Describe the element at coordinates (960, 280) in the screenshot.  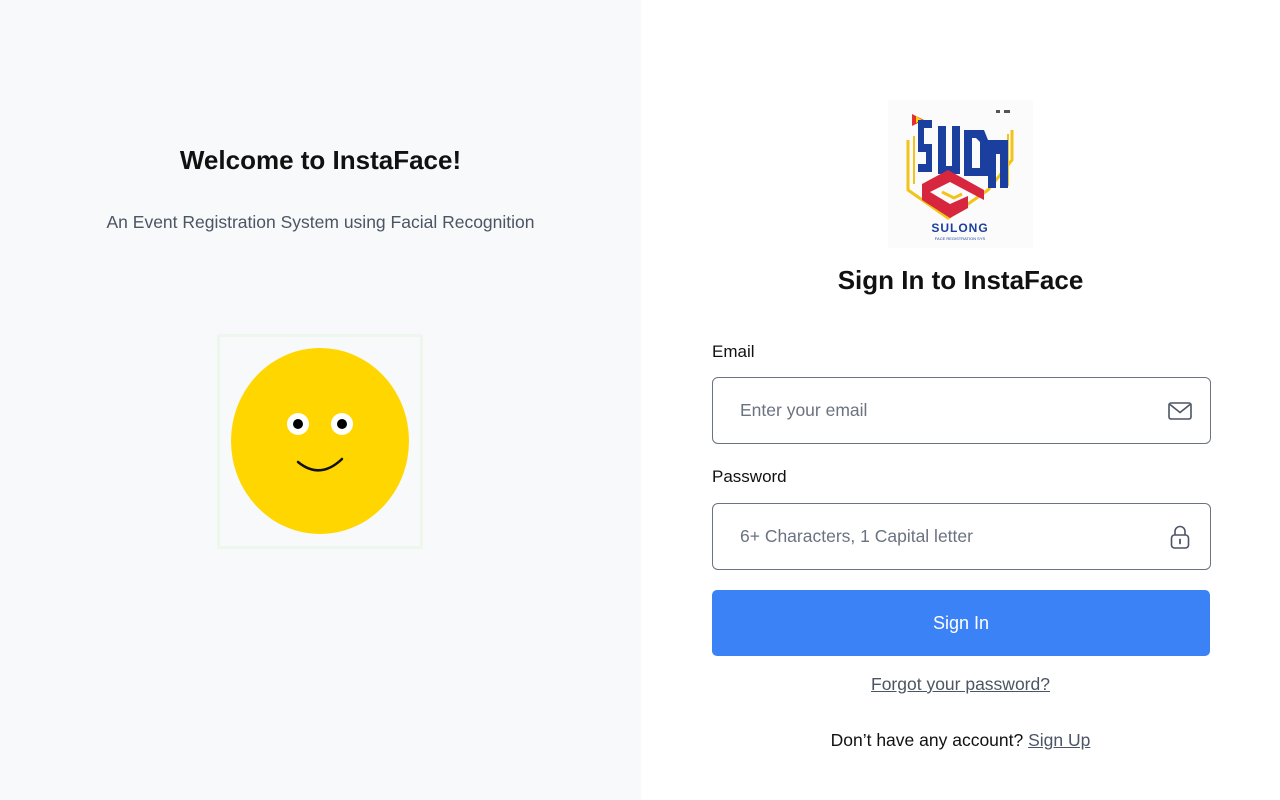
I see `signin-title: Sign In to InstaFace` at that location.